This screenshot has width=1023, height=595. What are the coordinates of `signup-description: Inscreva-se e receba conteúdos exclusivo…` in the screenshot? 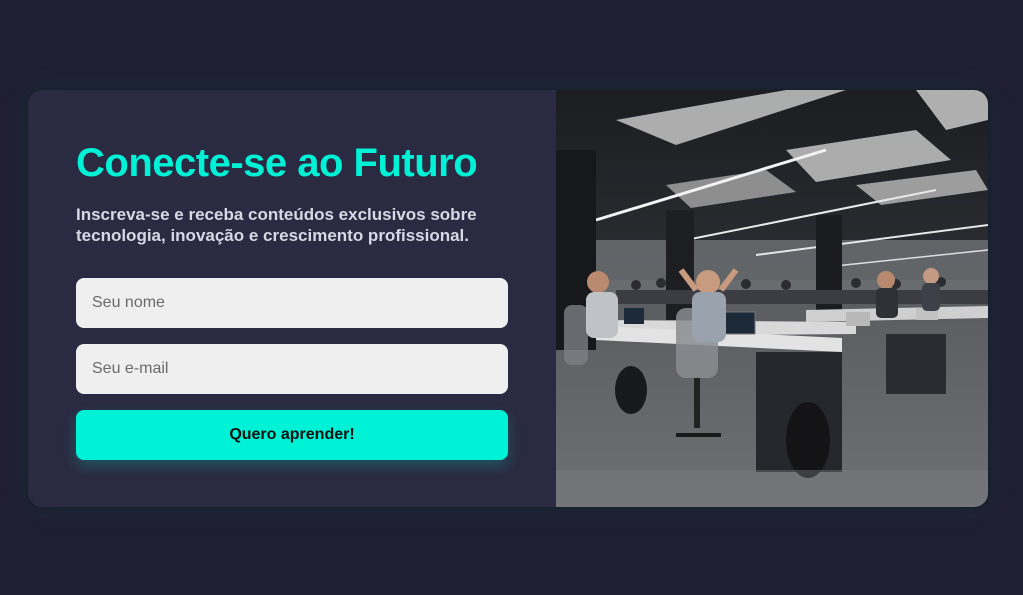 It's located at (276, 225).